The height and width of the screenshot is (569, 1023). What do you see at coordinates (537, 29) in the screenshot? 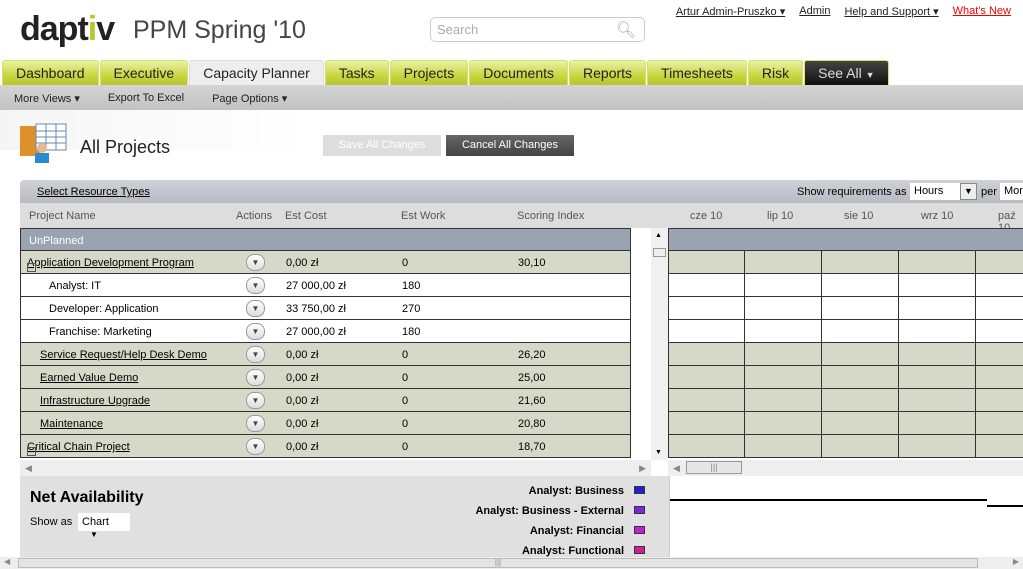
I see `search-input: Search 🔍︎` at bounding box center [537, 29].